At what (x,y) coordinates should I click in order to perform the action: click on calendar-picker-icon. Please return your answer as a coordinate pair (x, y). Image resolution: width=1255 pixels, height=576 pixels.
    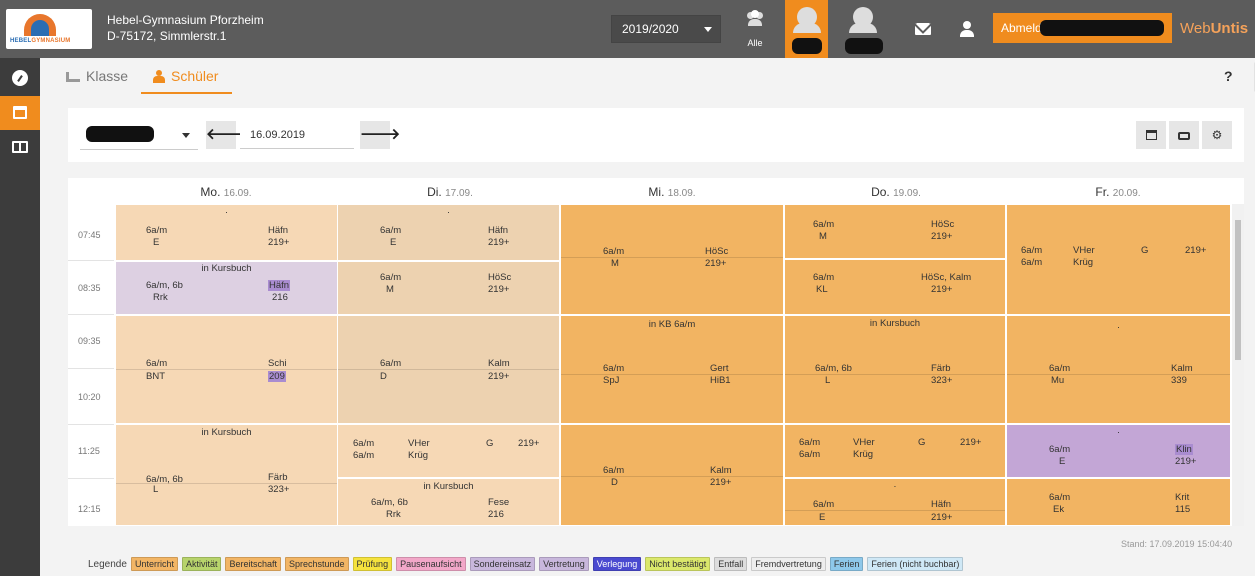
    Looking at the image, I should click on (1151, 135).